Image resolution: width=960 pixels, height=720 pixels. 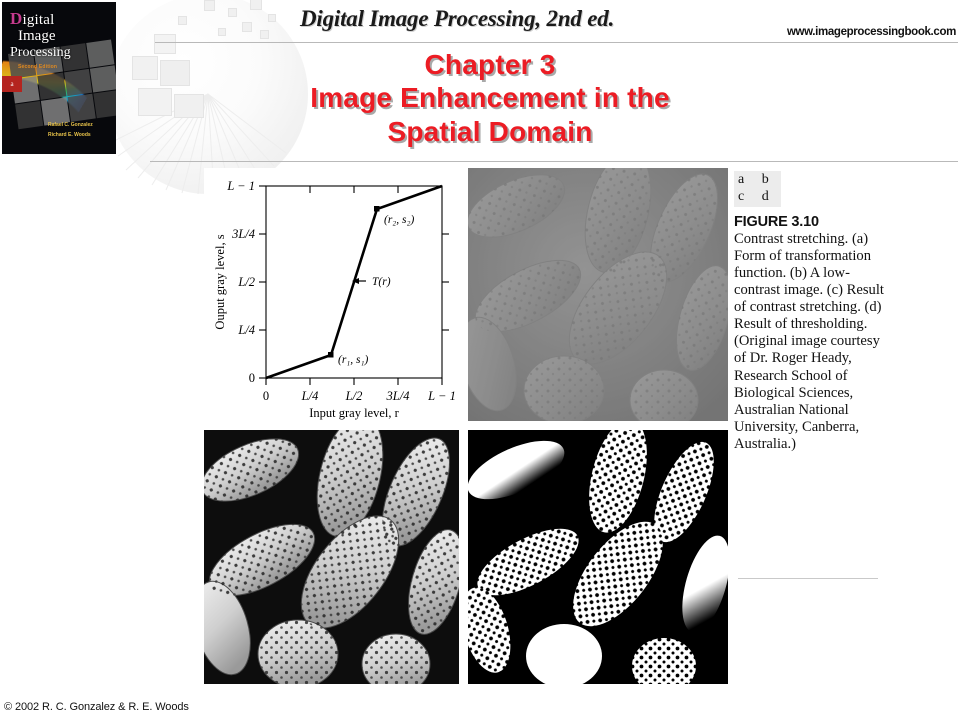 I want to click on cover-edition: Second Edition, so click(x=38, y=67).